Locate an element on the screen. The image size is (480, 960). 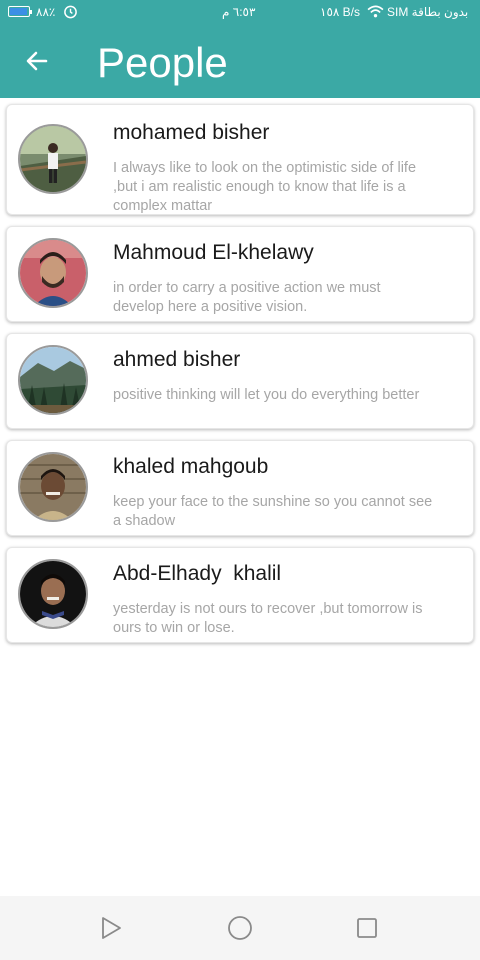
back-button is located at coordinates (37, 61).